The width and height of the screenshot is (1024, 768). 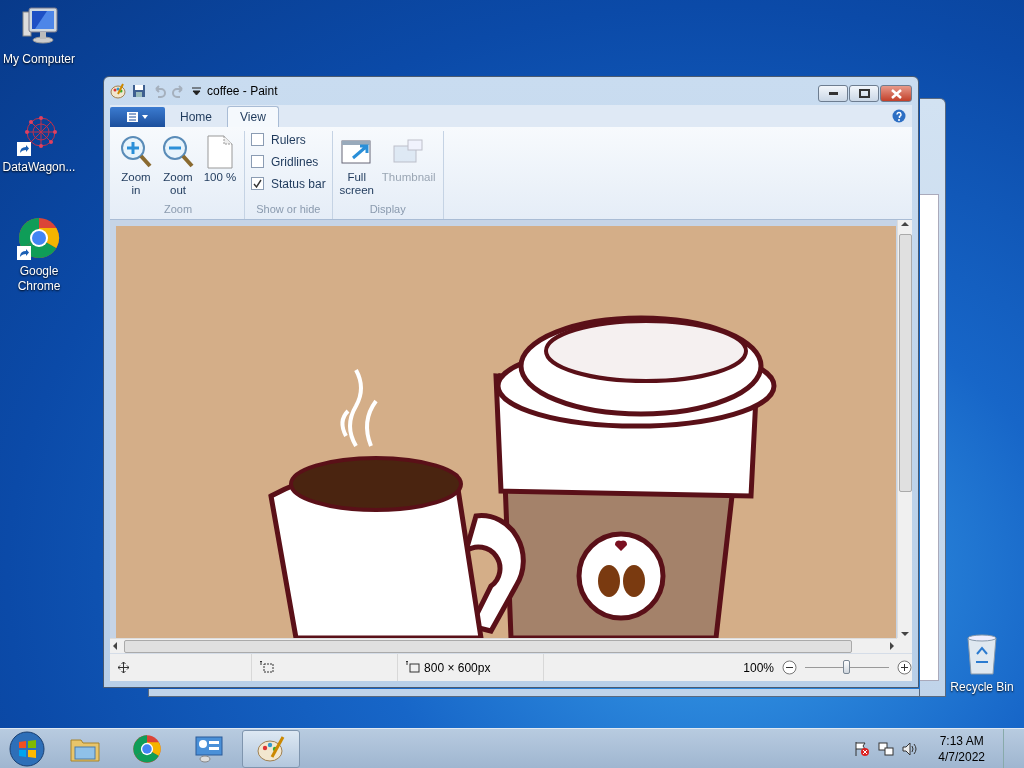 I want to click on minimize-icon, so click(x=833, y=93).